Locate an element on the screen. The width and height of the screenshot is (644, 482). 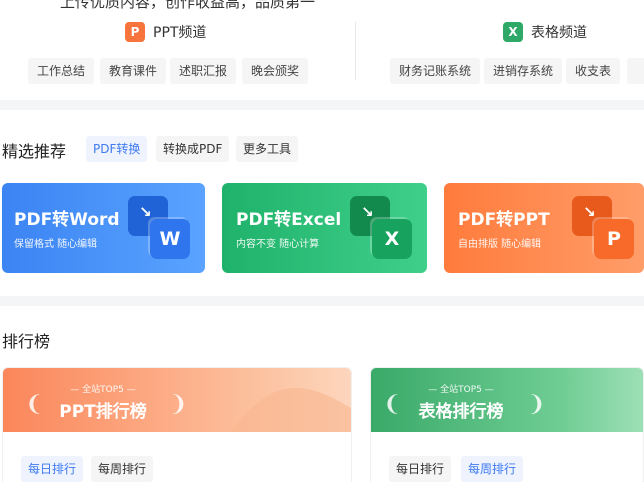
ppt-channel-header: P PPT频道 is located at coordinates (165, 32).